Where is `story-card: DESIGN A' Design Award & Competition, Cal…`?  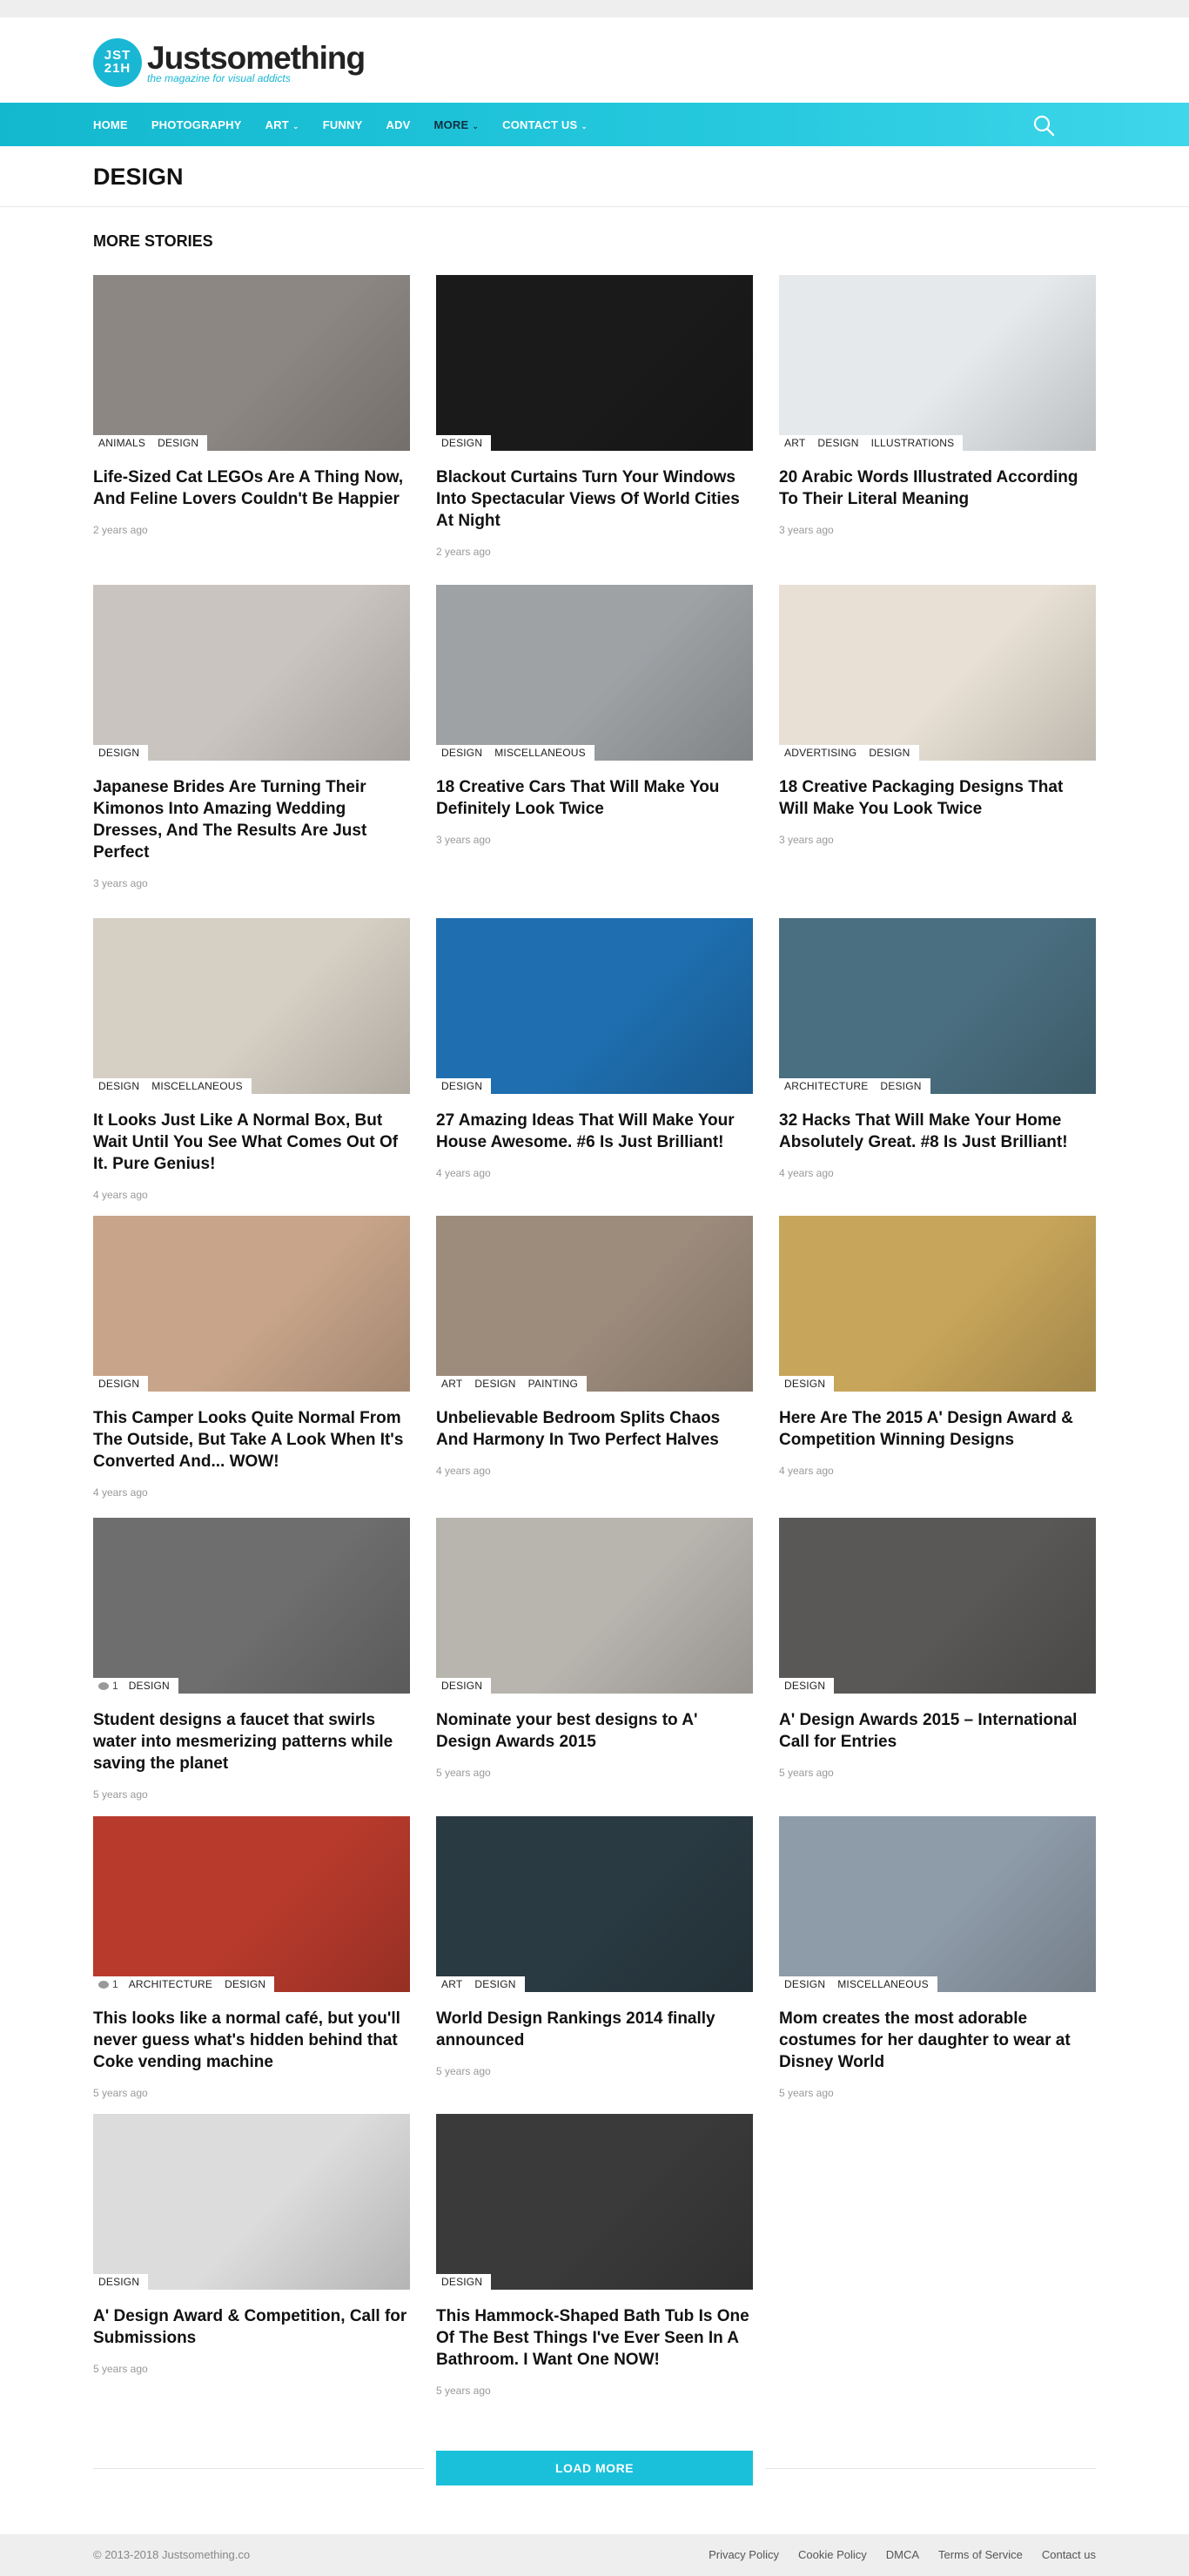
story-card: DESIGN A' Design Award & Competition, Cal… is located at coordinates (252, 2244).